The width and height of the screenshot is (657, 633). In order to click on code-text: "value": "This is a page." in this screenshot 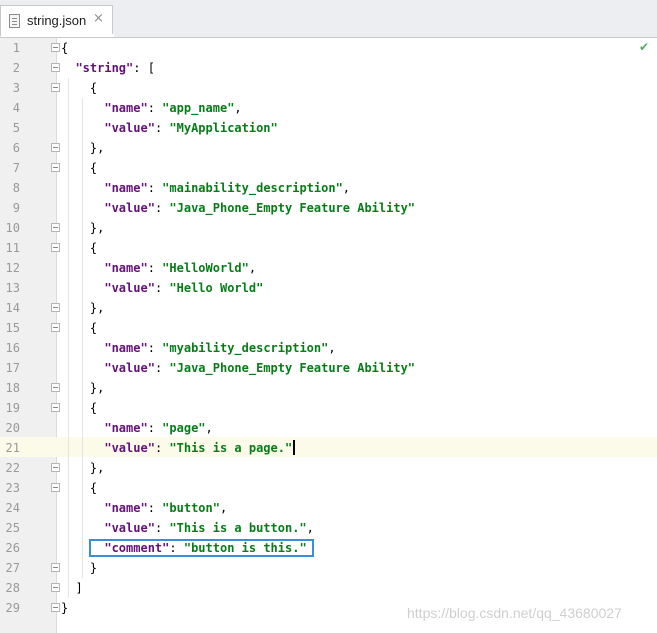, I will do `click(178, 448)`.